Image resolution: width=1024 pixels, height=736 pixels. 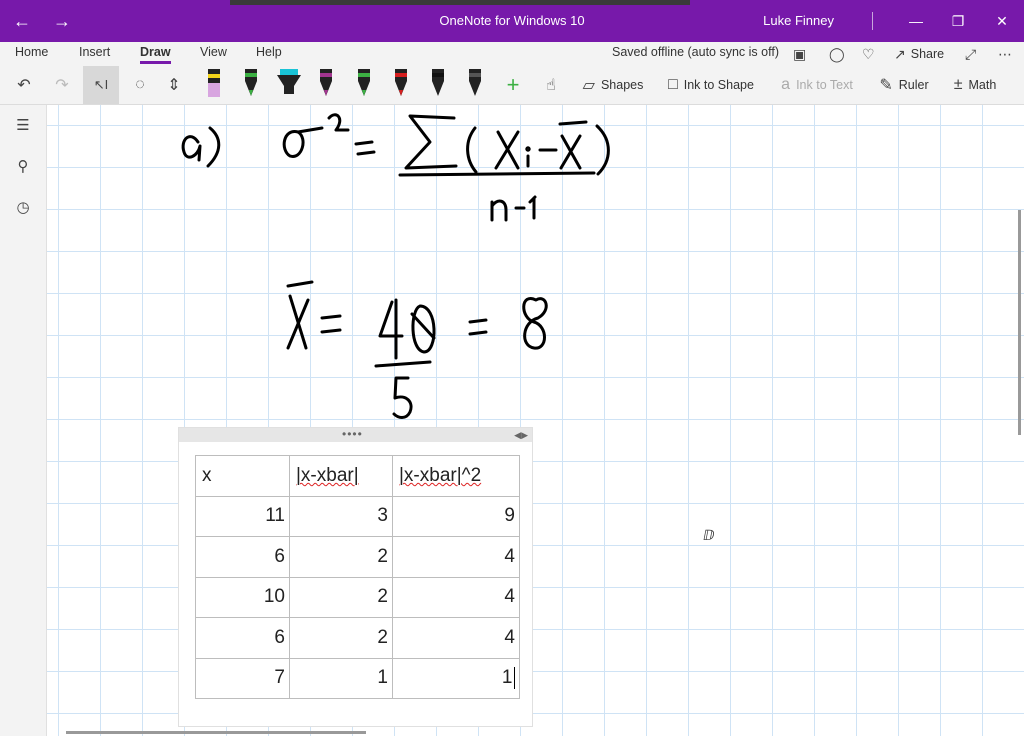 I want to click on vertical-scrollbar, so click(x=1019, y=322).